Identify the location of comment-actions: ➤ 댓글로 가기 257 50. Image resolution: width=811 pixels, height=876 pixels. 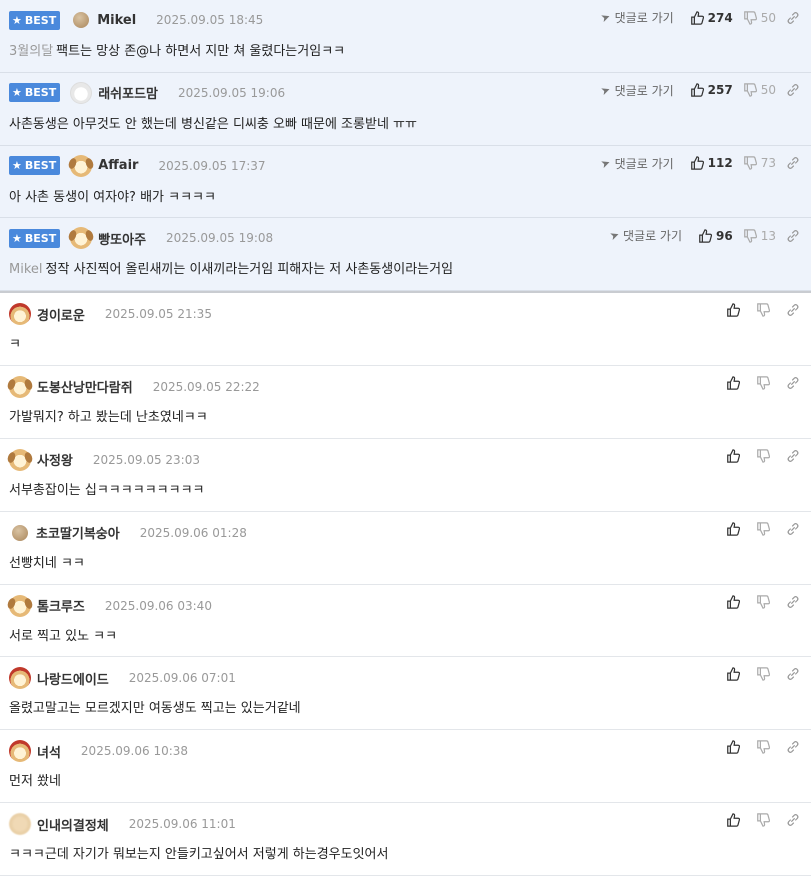
(699, 90).